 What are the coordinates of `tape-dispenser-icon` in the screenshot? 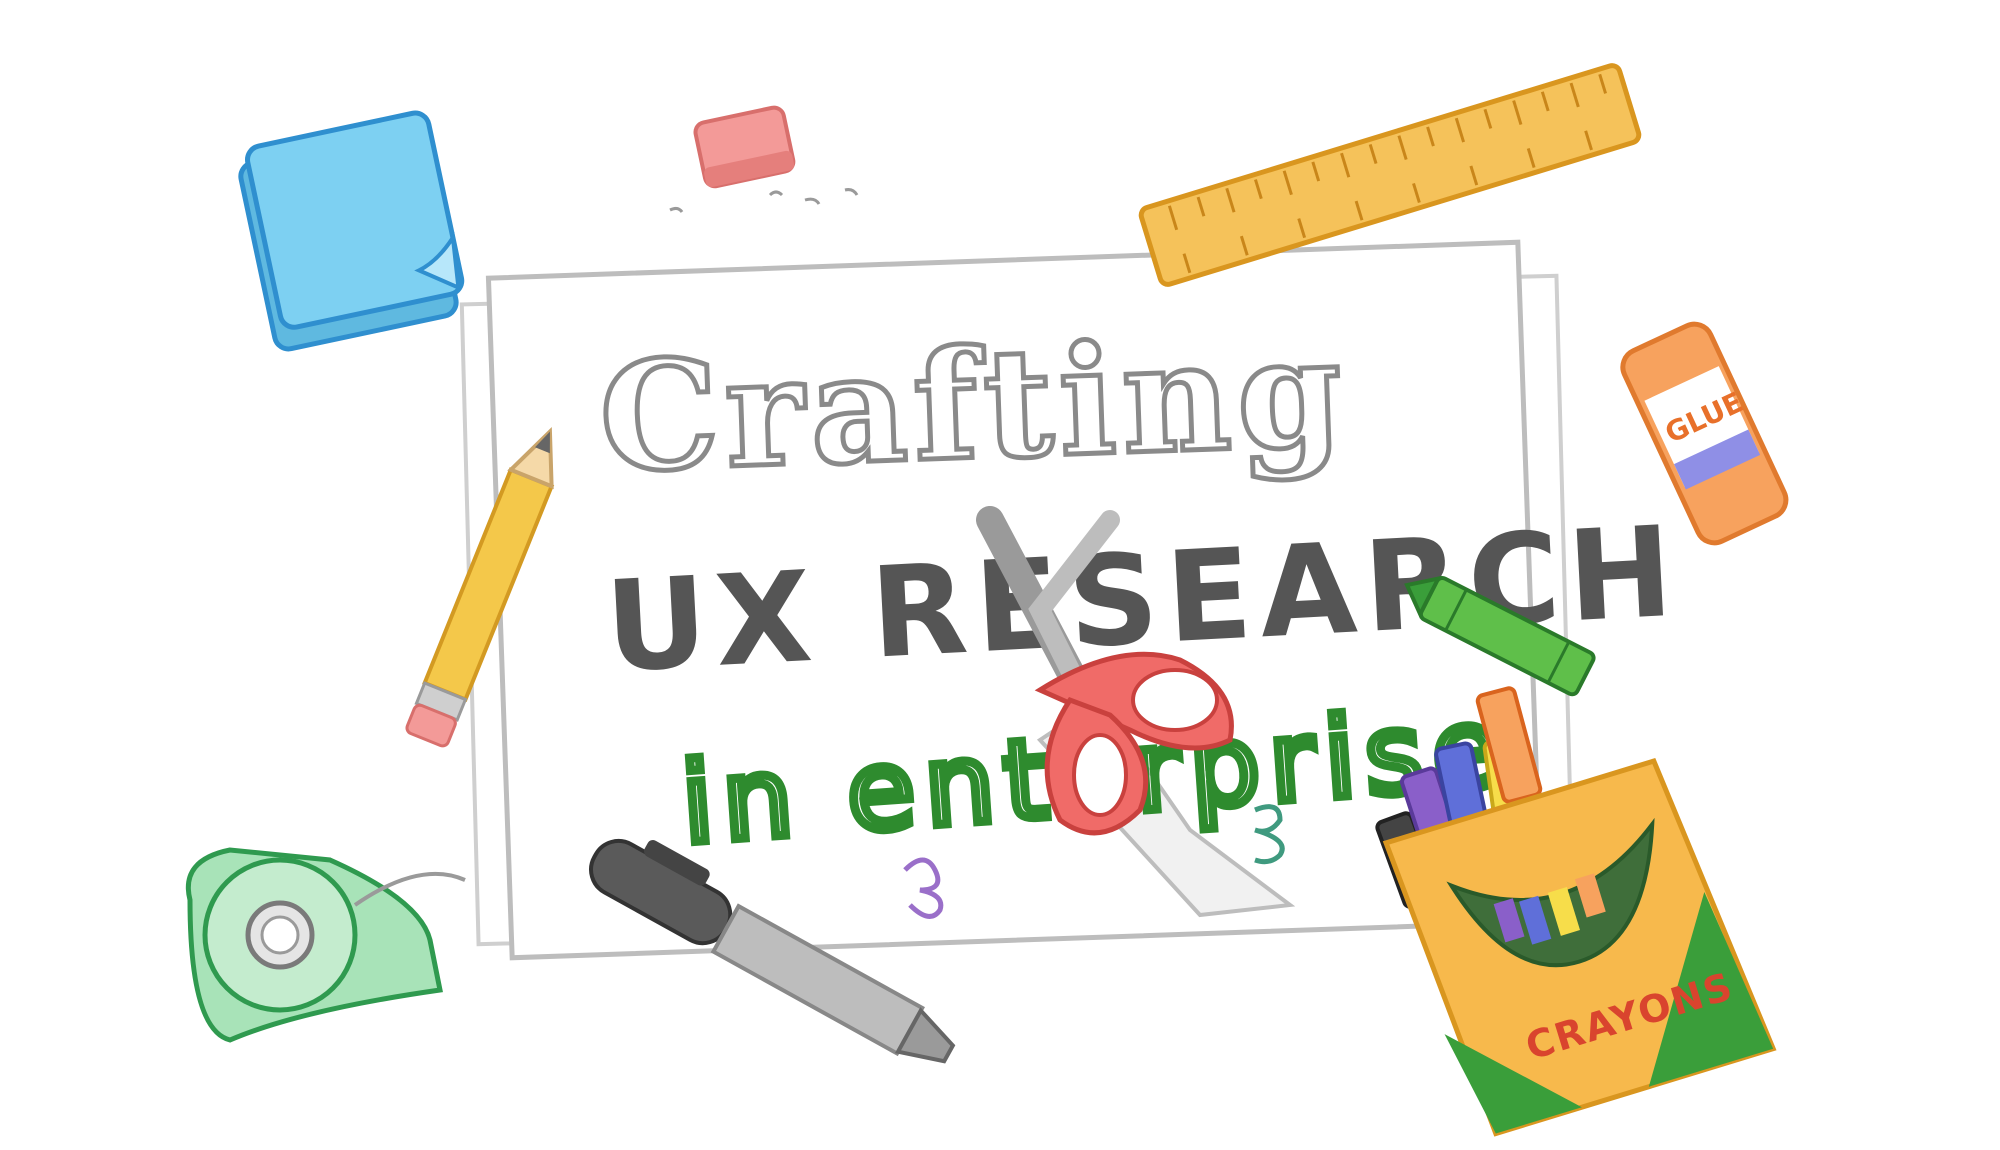 It's located at (325, 945).